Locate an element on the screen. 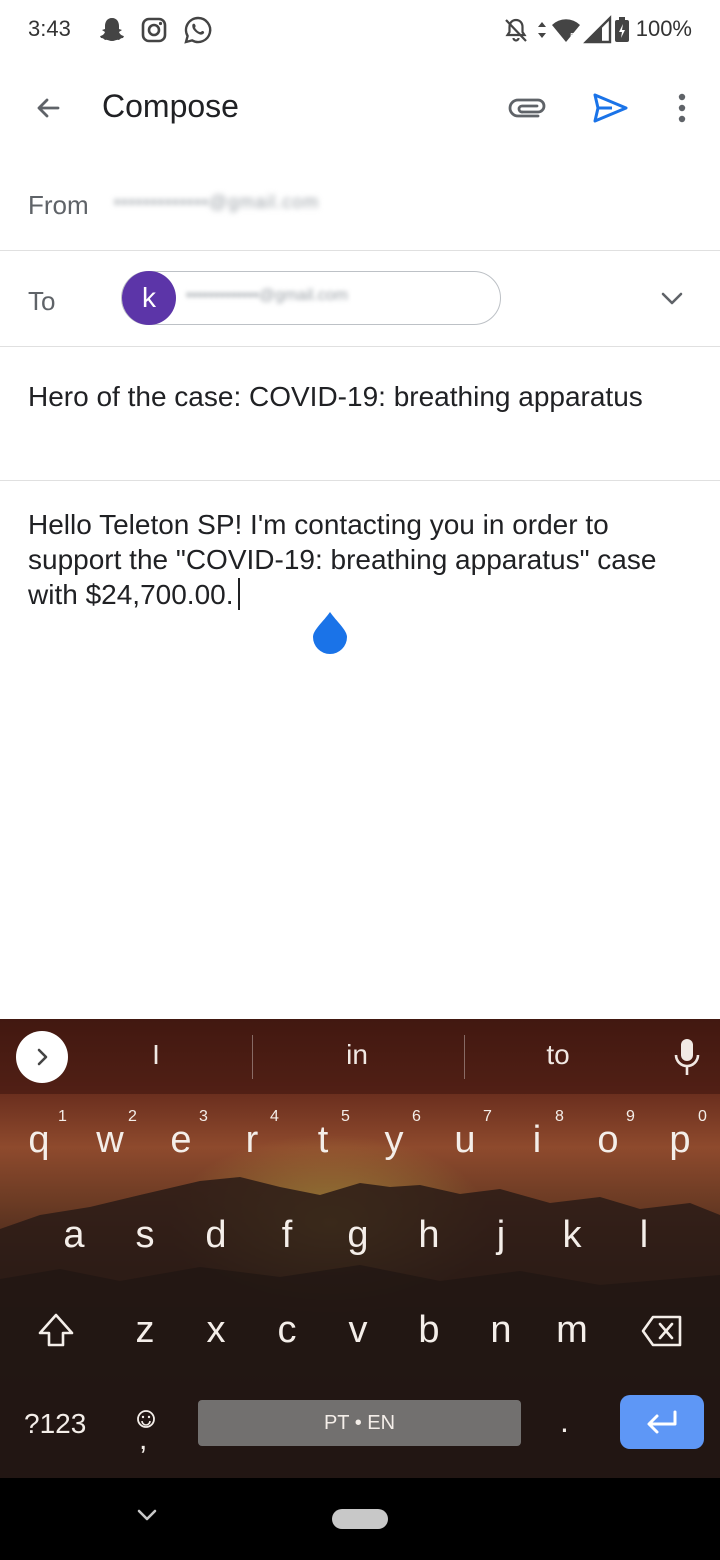  svg-text: 5 is located at coordinates (573, 37).